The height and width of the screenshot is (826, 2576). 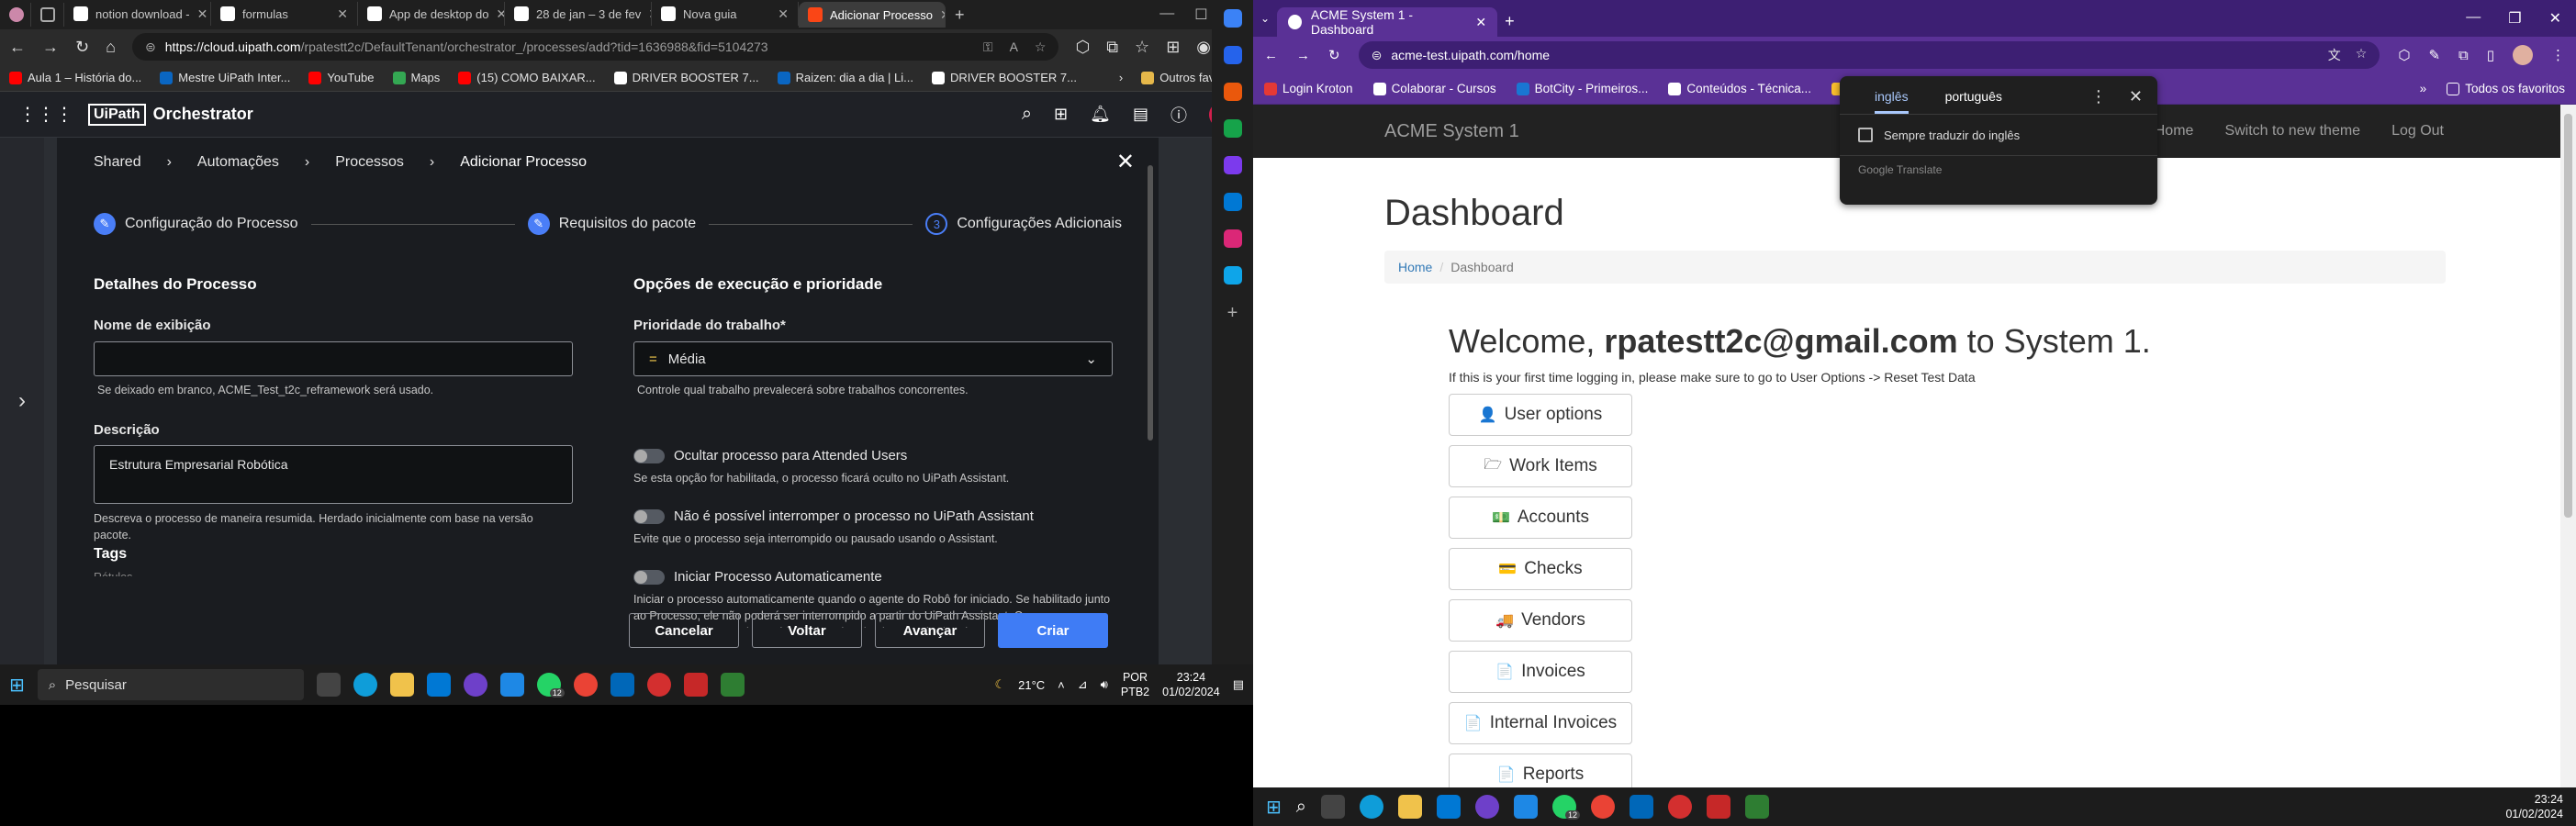 I want to click on expand-rail: ›, so click(x=22, y=401).